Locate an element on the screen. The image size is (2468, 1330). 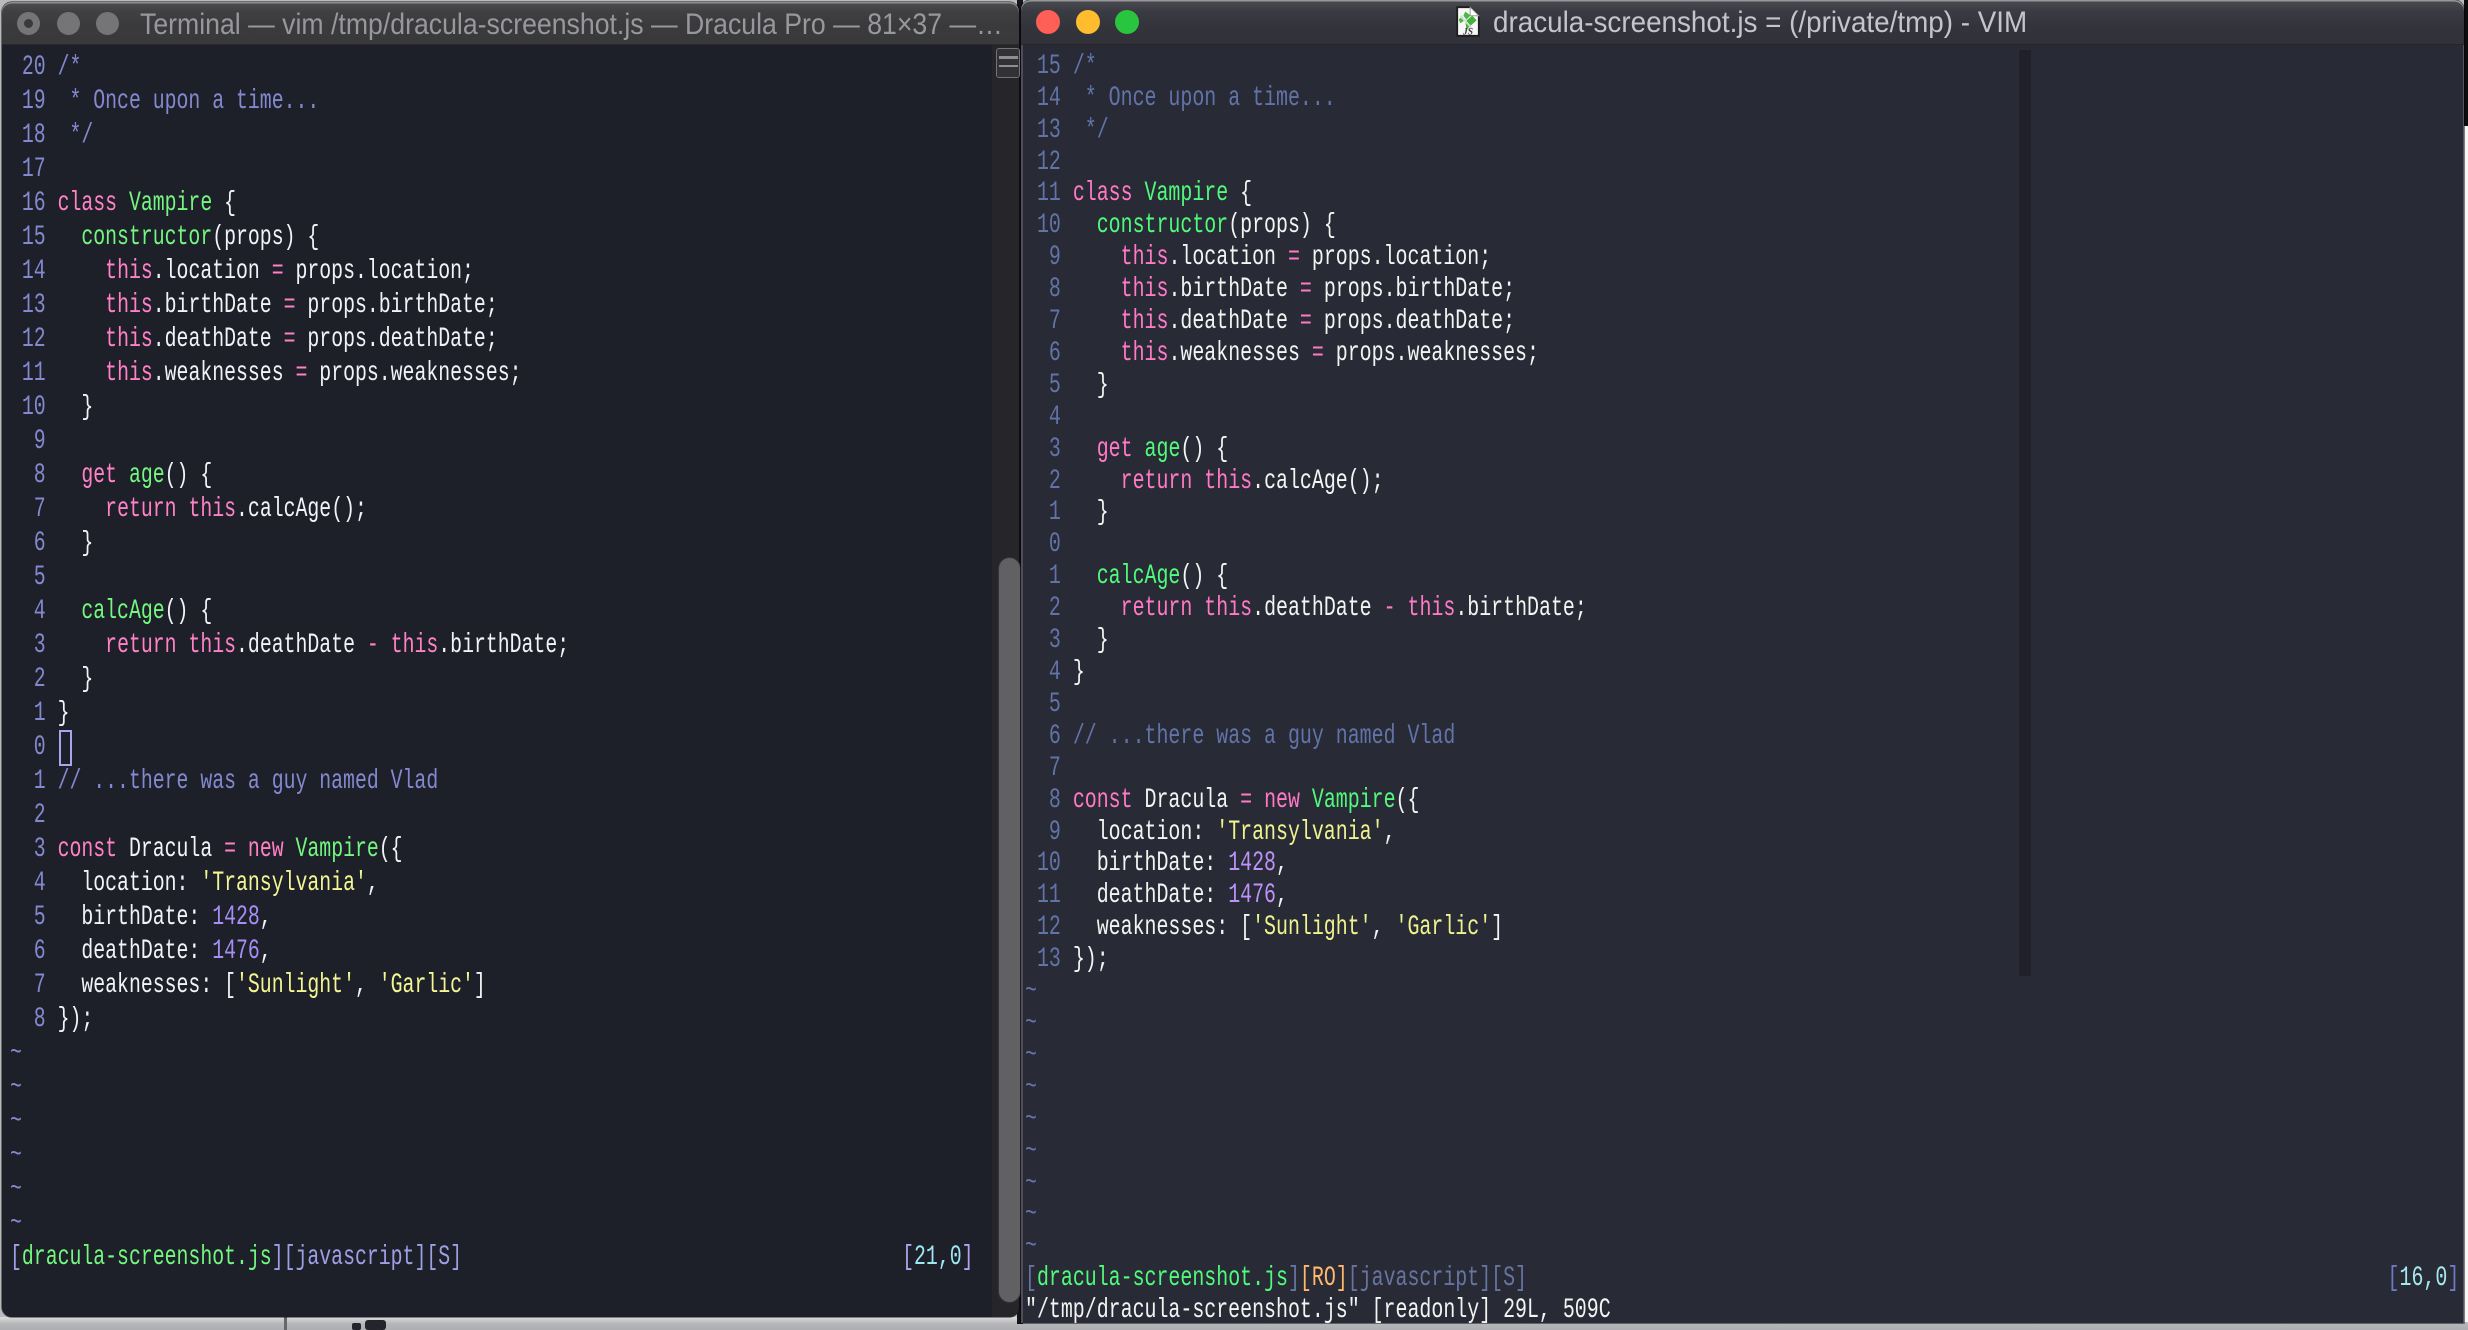
svg-text: JS is located at coordinates (1467, 33).